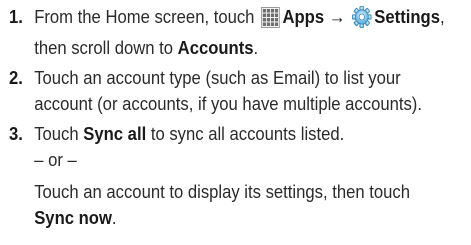 This screenshot has height=245, width=471. What do you see at coordinates (361, 20) in the screenshot?
I see `settings-gear-icon` at bounding box center [361, 20].